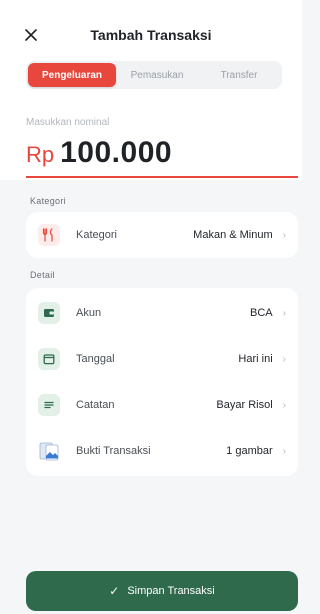 The width and height of the screenshot is (320, 614). Describe the element at coordinates (249, 451) in the screenshot. I see `row-value-bukti: 1 gambar` at that location.